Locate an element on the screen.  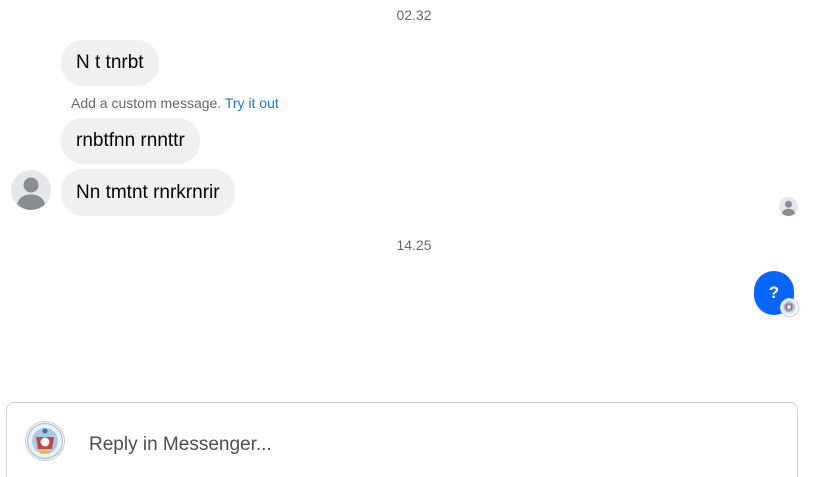
message-text: N t tnrbt is located at coordinates (110, 62).